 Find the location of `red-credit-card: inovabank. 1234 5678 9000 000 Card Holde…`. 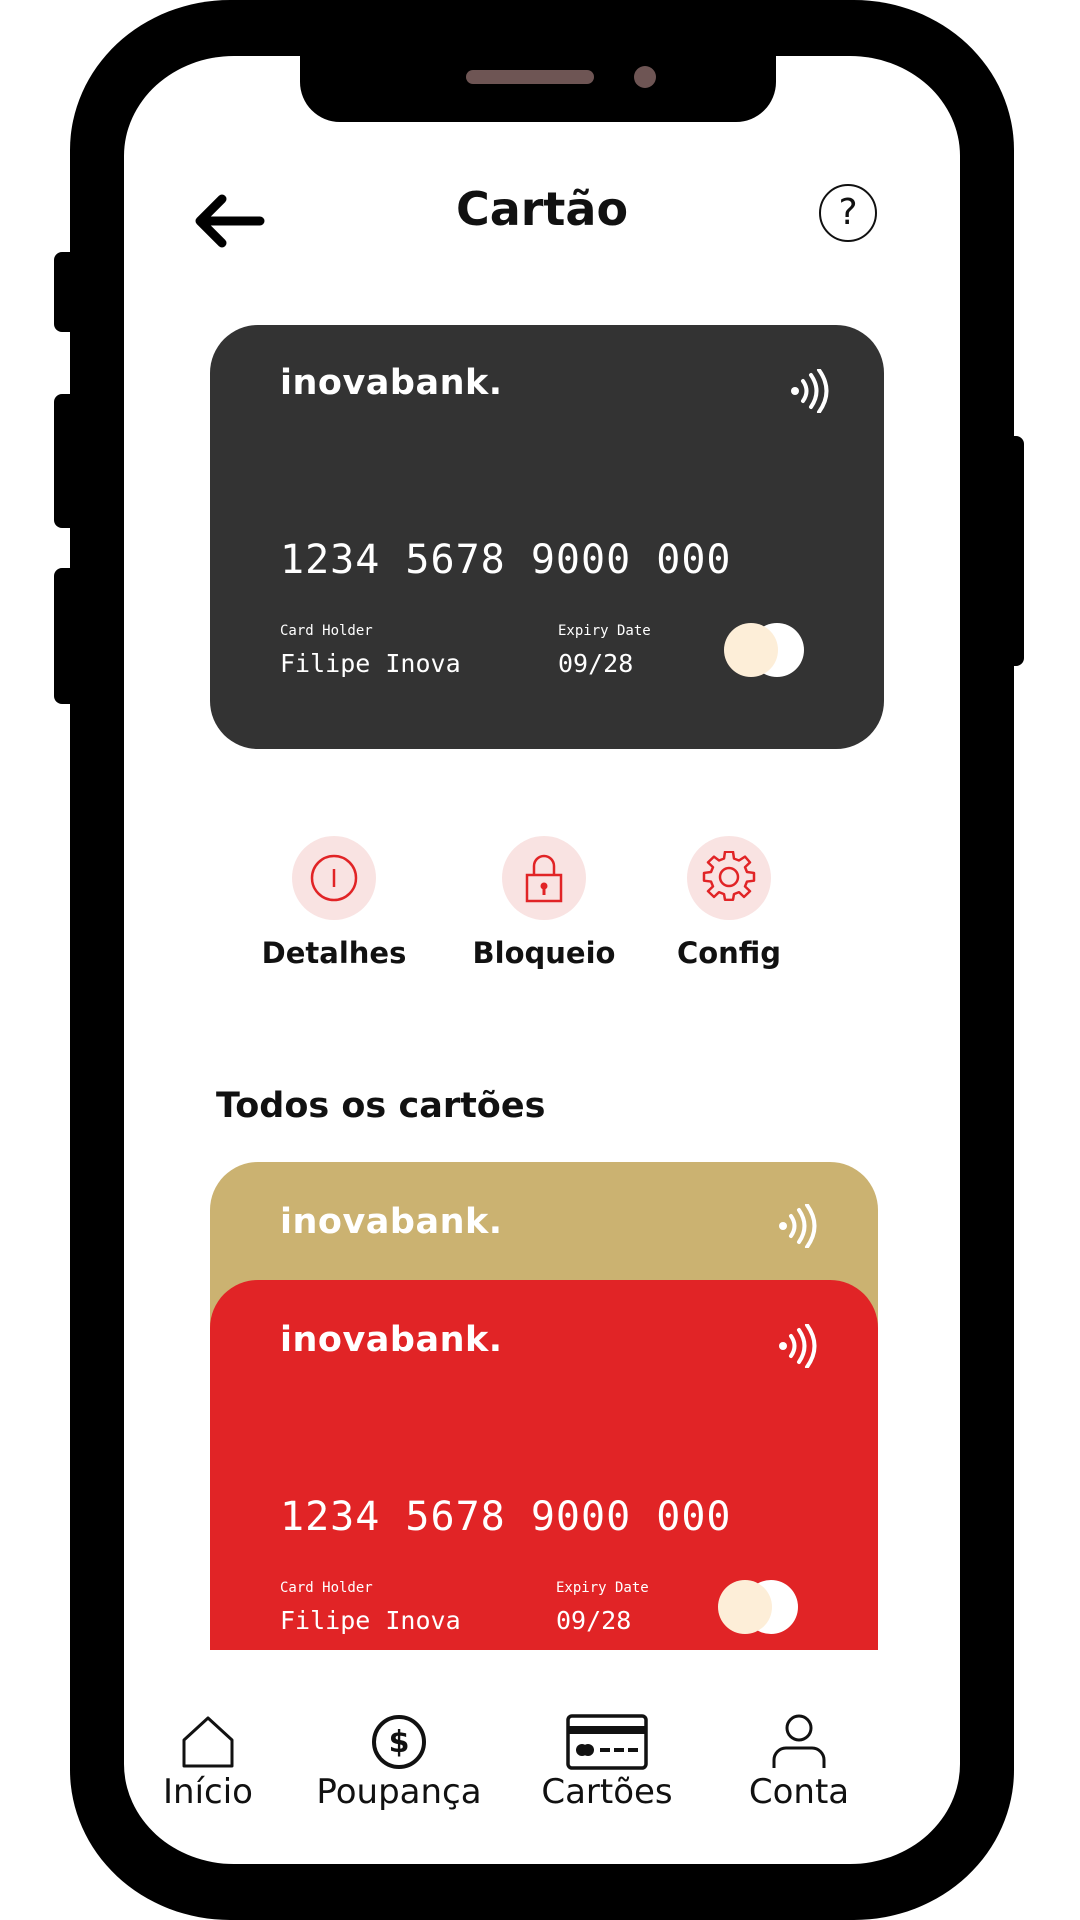

red-credit-card: inovabank. 1234 5678 9000 000 Card Holde… is located at coordinates (544, 1465).